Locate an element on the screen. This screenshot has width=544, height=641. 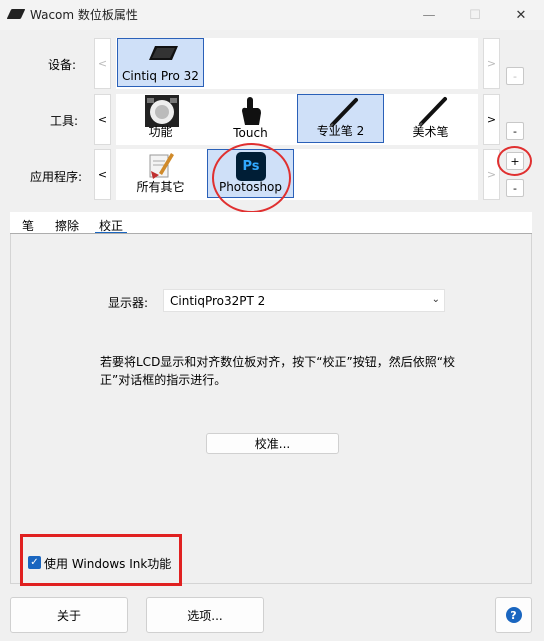
device-label: 设备: is located at coordinates (61, 65).